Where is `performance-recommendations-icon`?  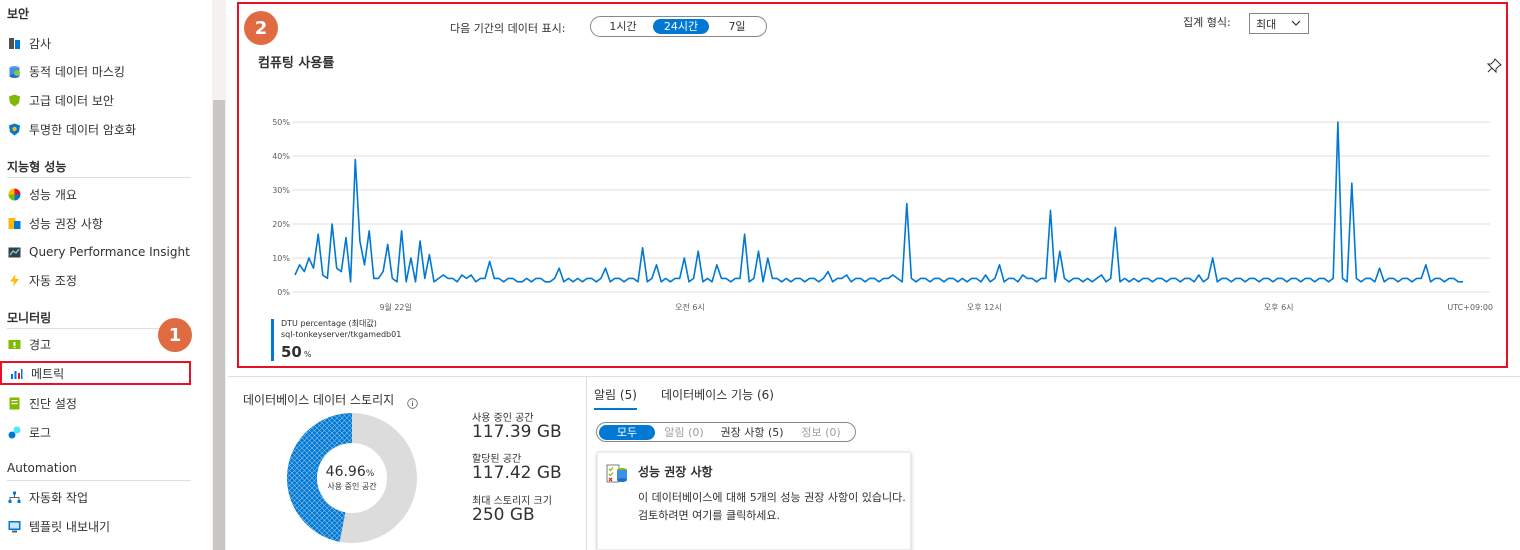
performance-recommendations-icon is located at coordinates (14, 223).